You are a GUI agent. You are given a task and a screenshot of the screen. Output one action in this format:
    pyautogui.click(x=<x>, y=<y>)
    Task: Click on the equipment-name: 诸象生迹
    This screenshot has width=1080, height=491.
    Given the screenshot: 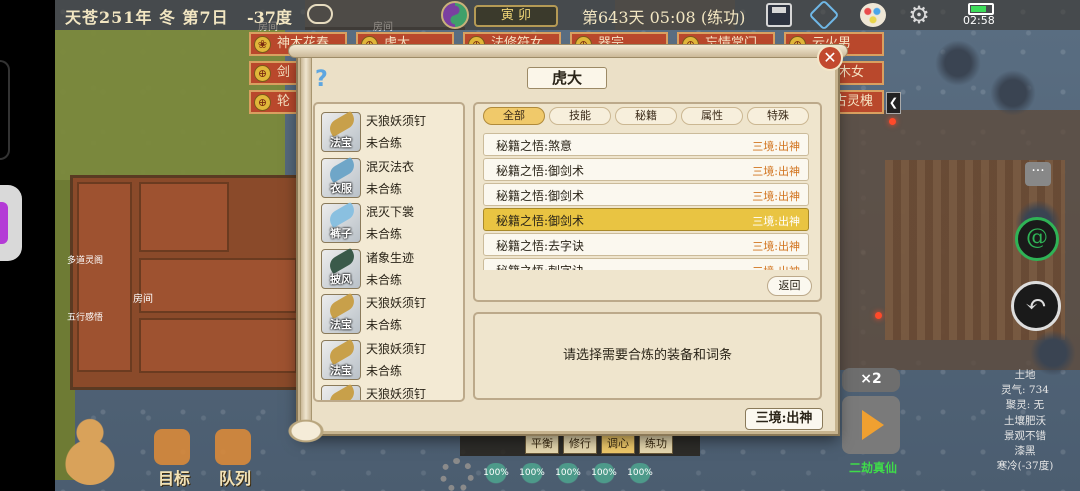 What is the action you would take?
    pyautogui.click(x=390, y=257)
    